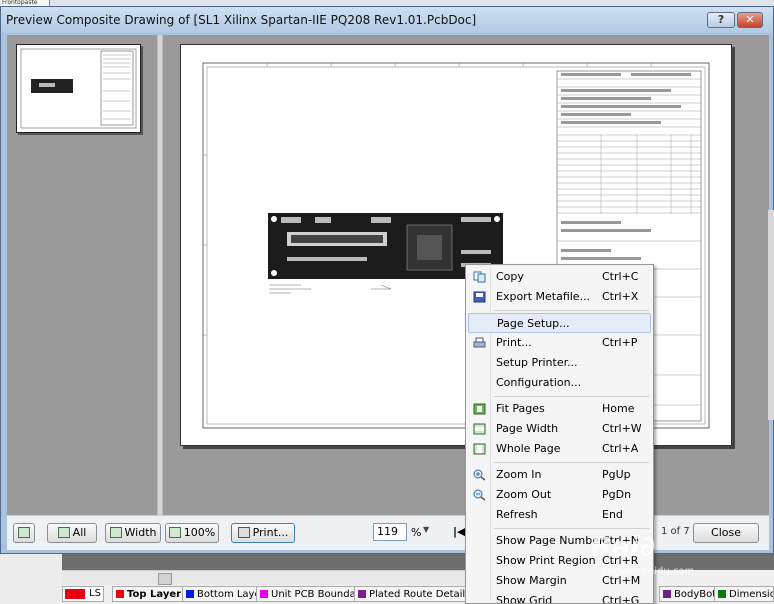 Image resolution: width=774 pixels, height=604 pixels. I want to click on layer-tab-plated-route: Plated Route Details, so click(415, 594).